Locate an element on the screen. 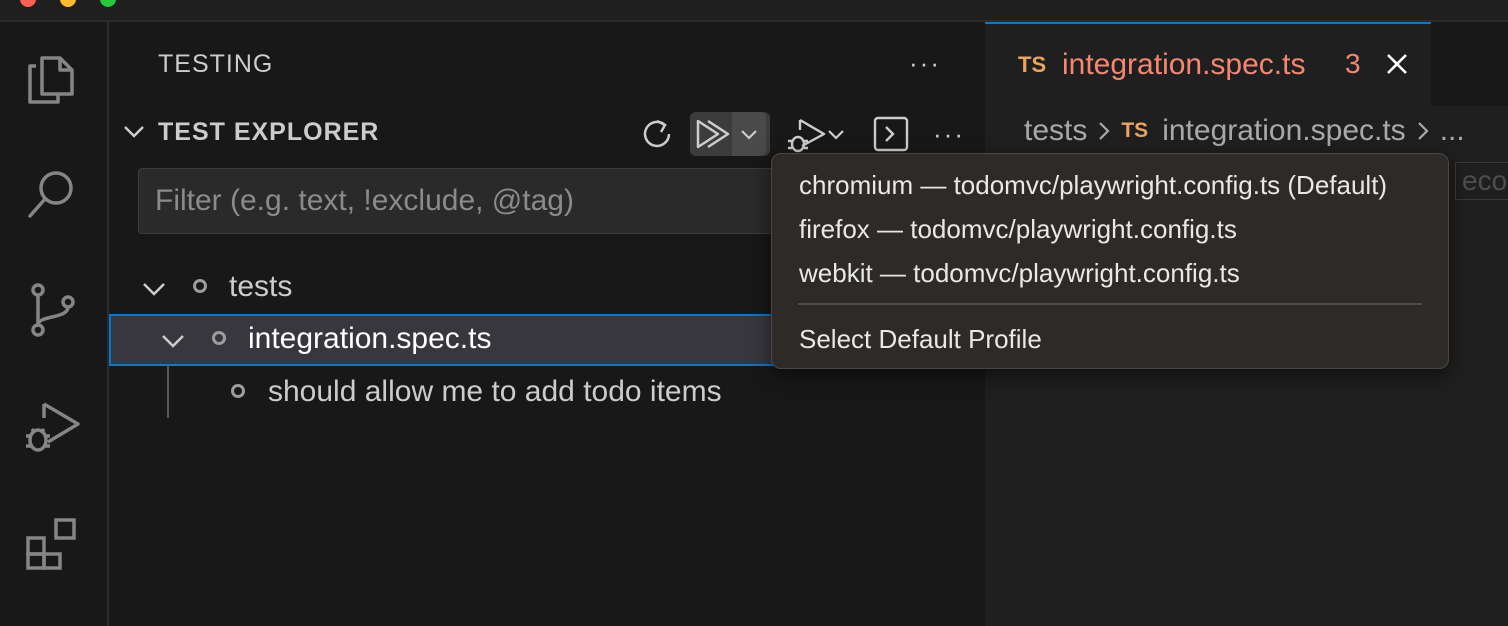  filter-input is located at coordinates (463, 201).